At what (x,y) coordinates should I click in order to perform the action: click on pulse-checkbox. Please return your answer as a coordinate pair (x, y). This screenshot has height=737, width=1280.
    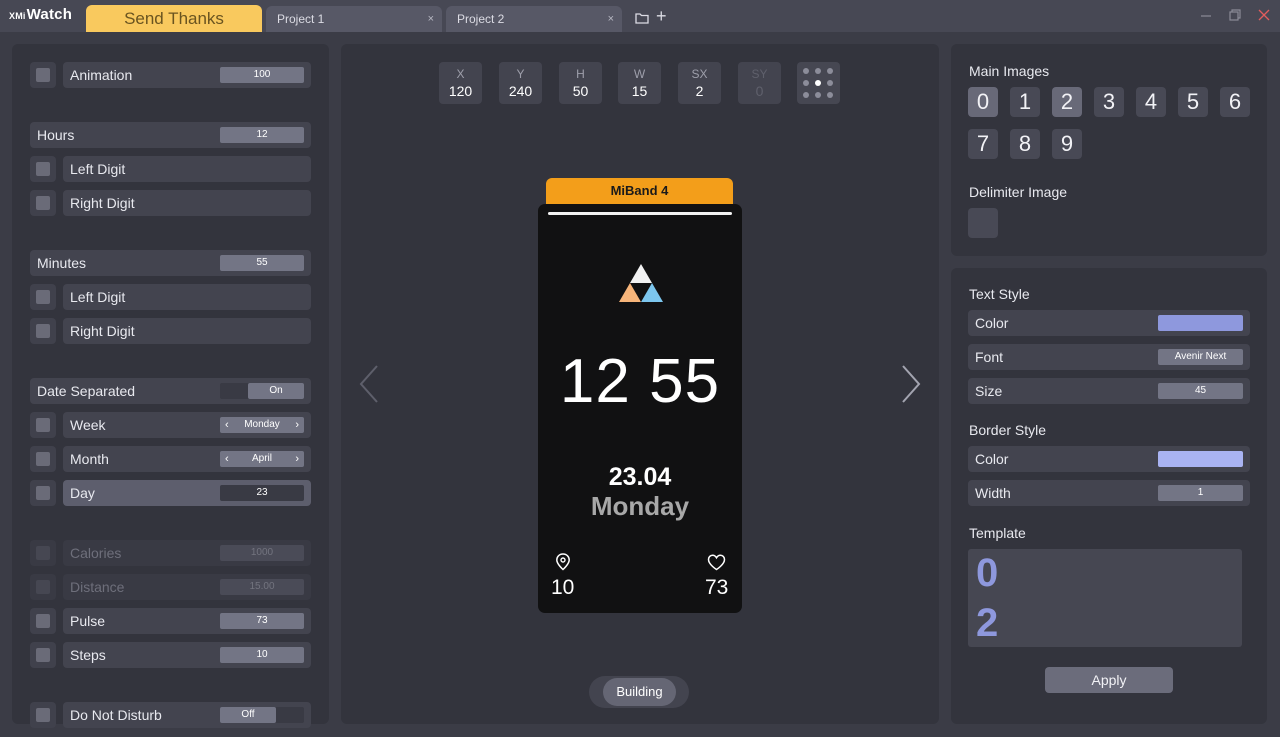
    Looking at the image, I should click on (43, 621).